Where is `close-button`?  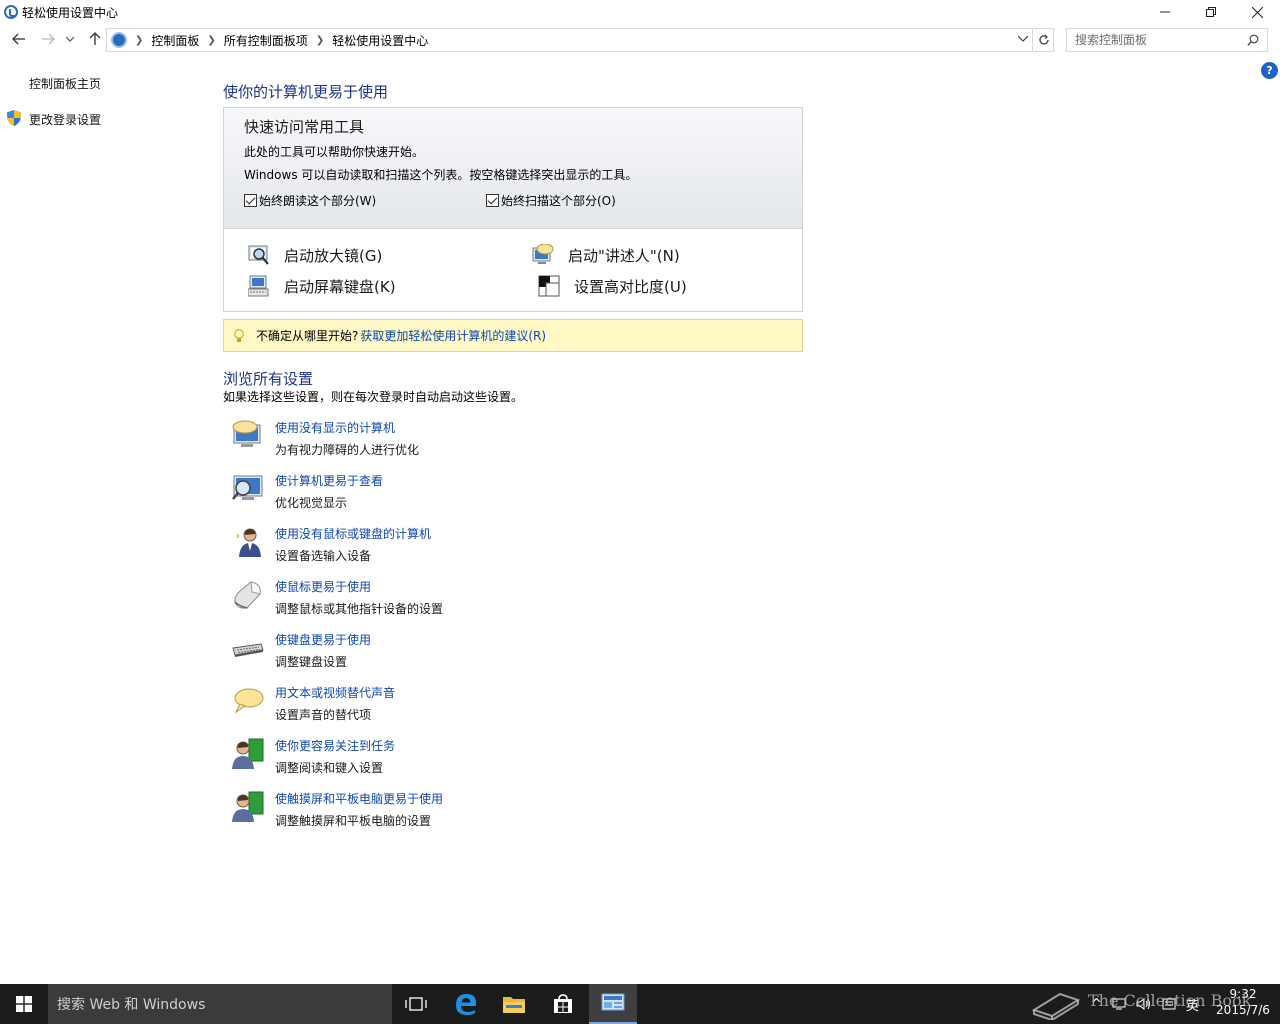
close-button is located at coordinates (1257, 12).